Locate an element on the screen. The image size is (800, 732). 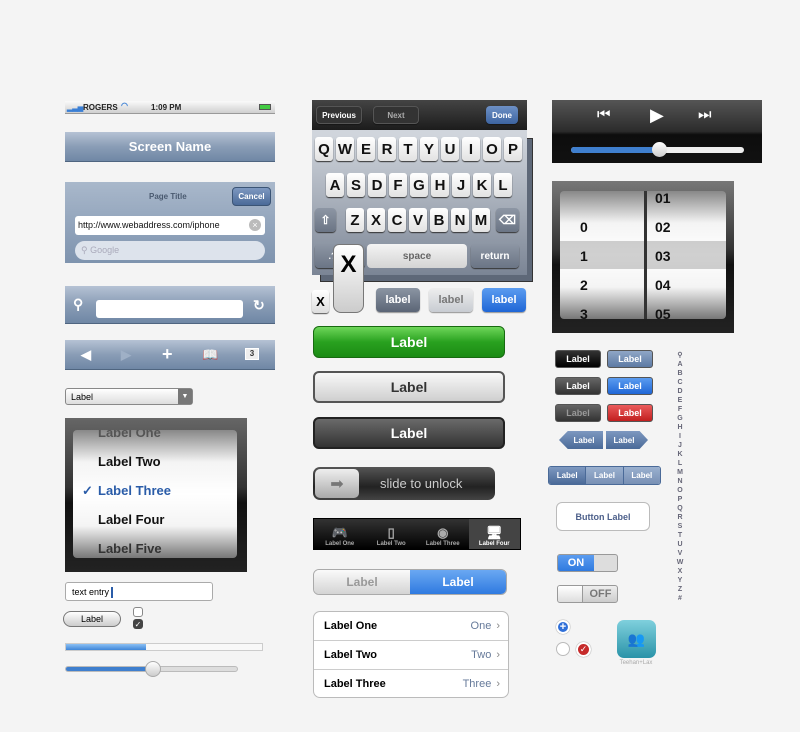
search-field: ⚲ Google is located at coordinates (170, 250).